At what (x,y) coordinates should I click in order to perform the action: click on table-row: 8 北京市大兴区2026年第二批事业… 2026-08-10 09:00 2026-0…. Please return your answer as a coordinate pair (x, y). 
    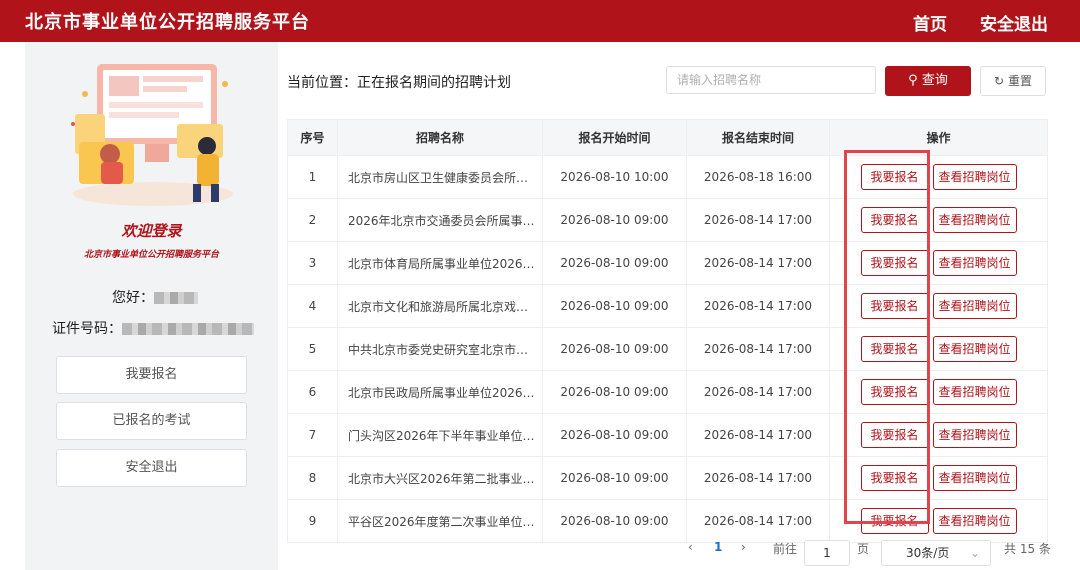
    Looking at the image, I should click on (667, 478).